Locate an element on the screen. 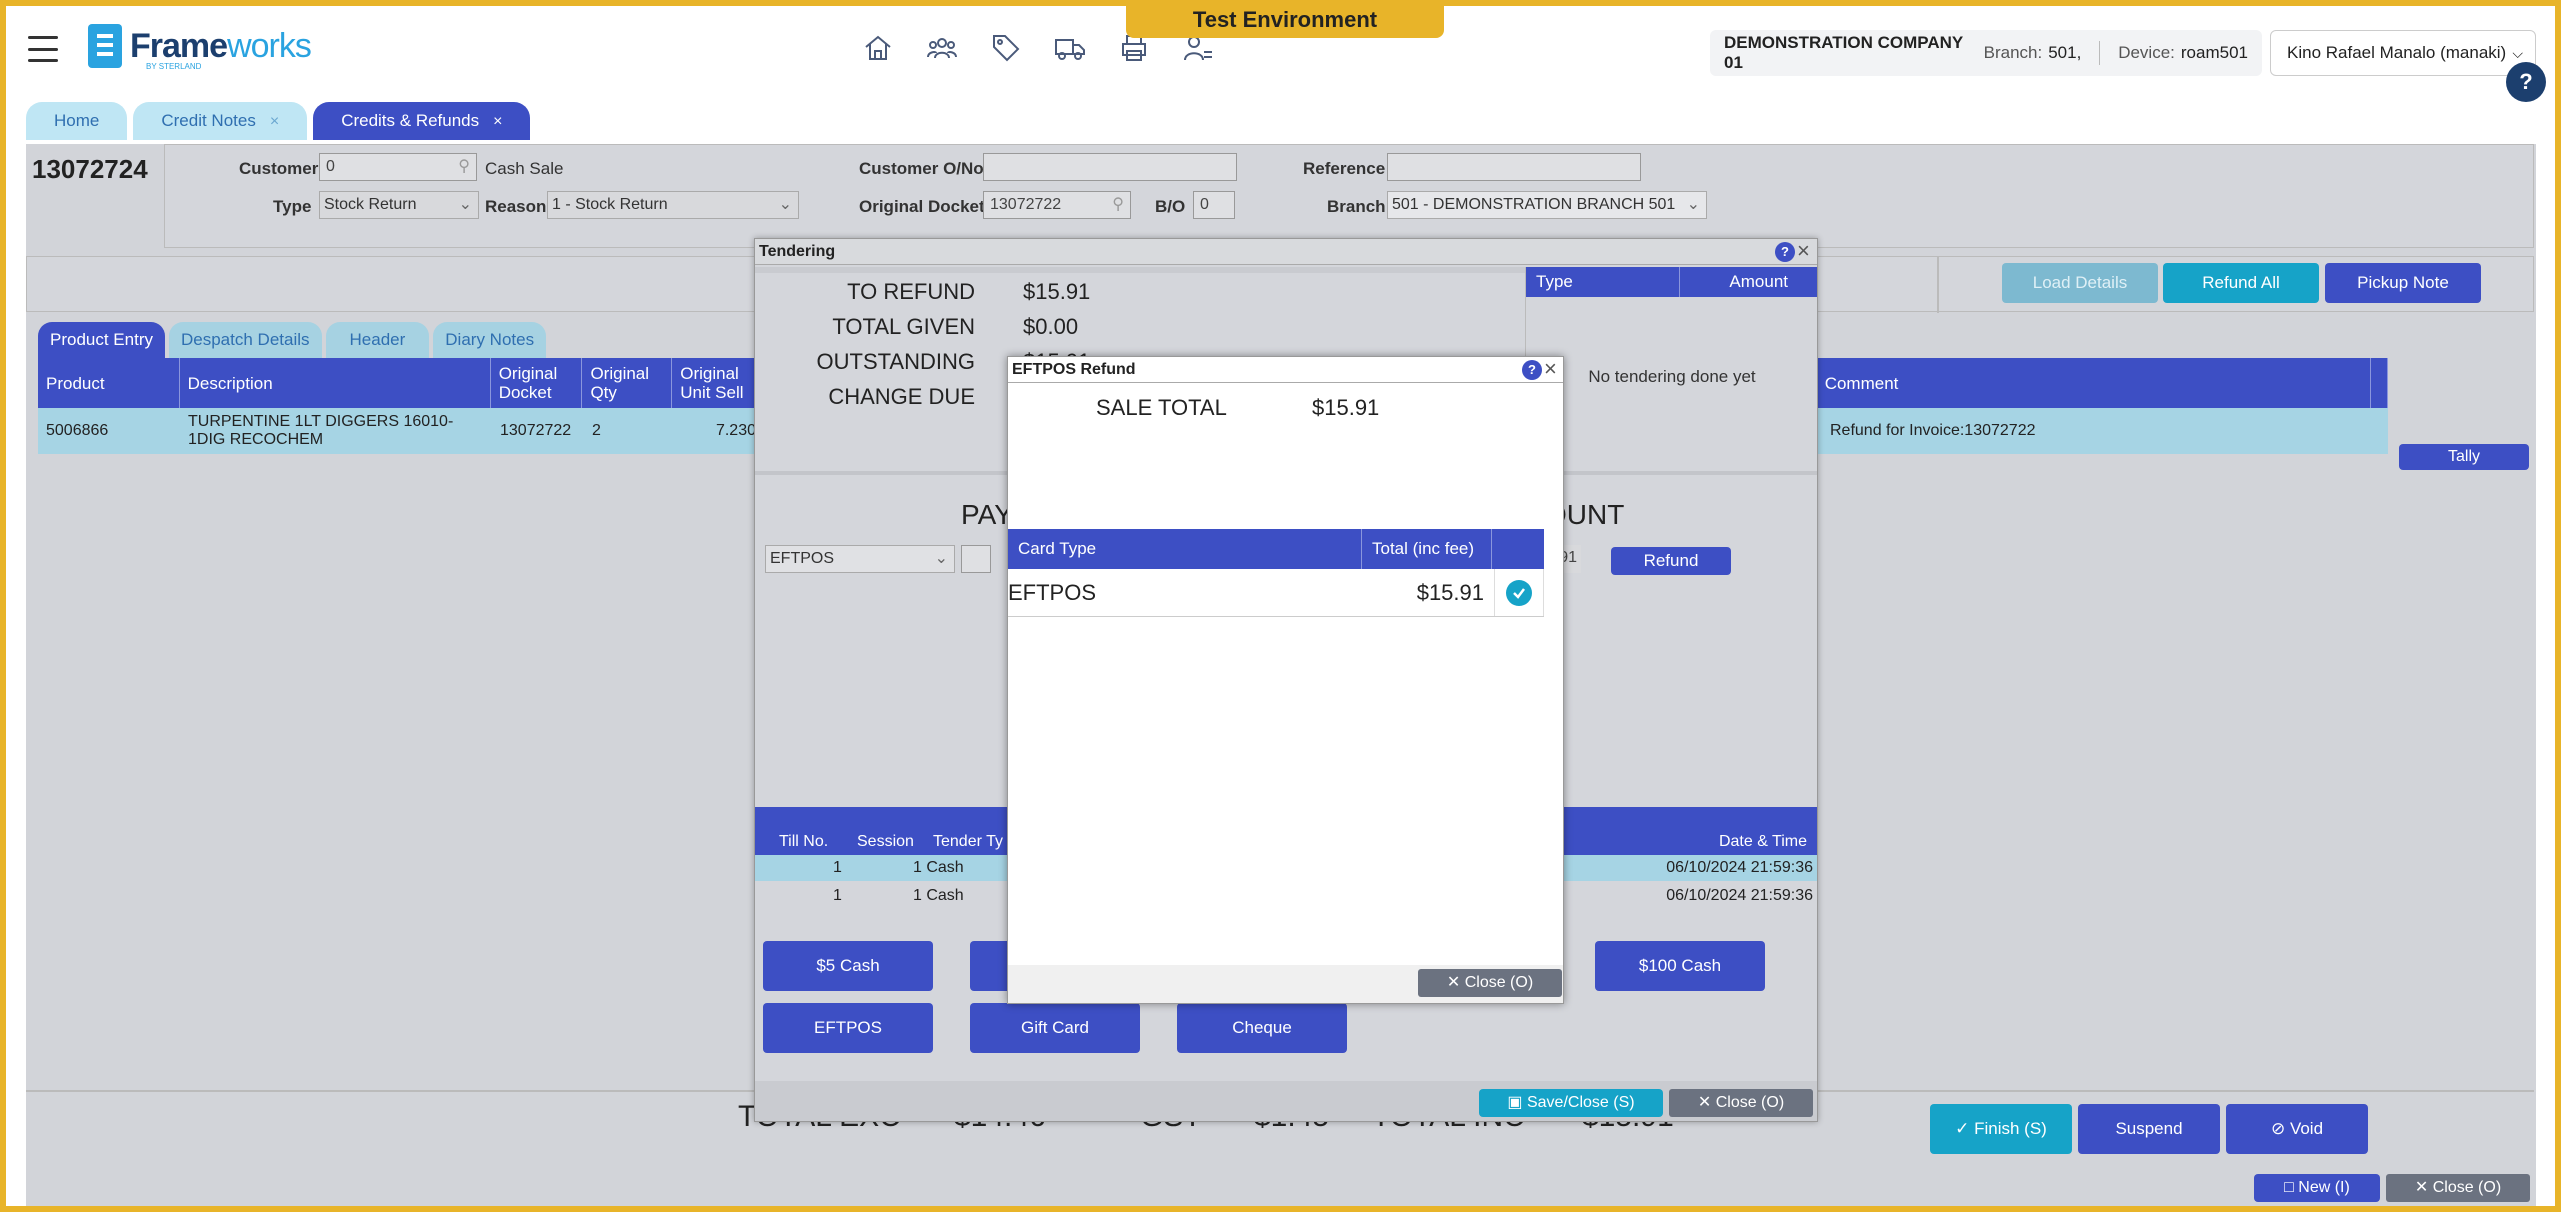  load-details-button: Load Details is located at coordinates (2080, 283).